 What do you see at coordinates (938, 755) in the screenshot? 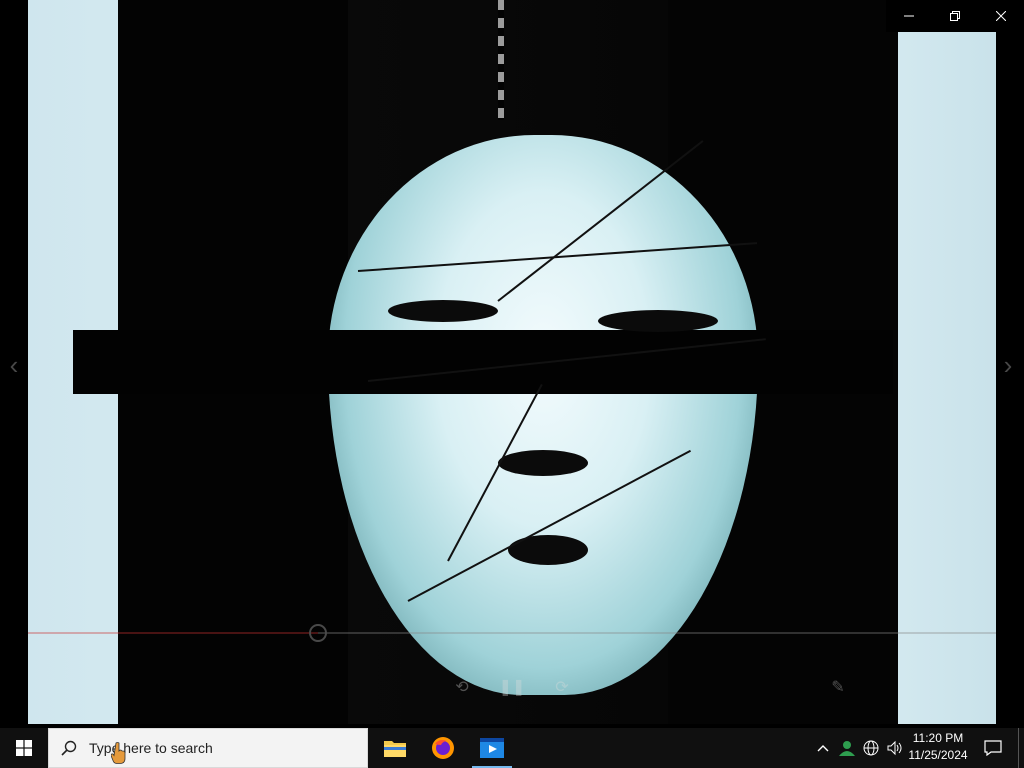
I see `clock-date: 11/25/2024` at bounding box center [938, 755].